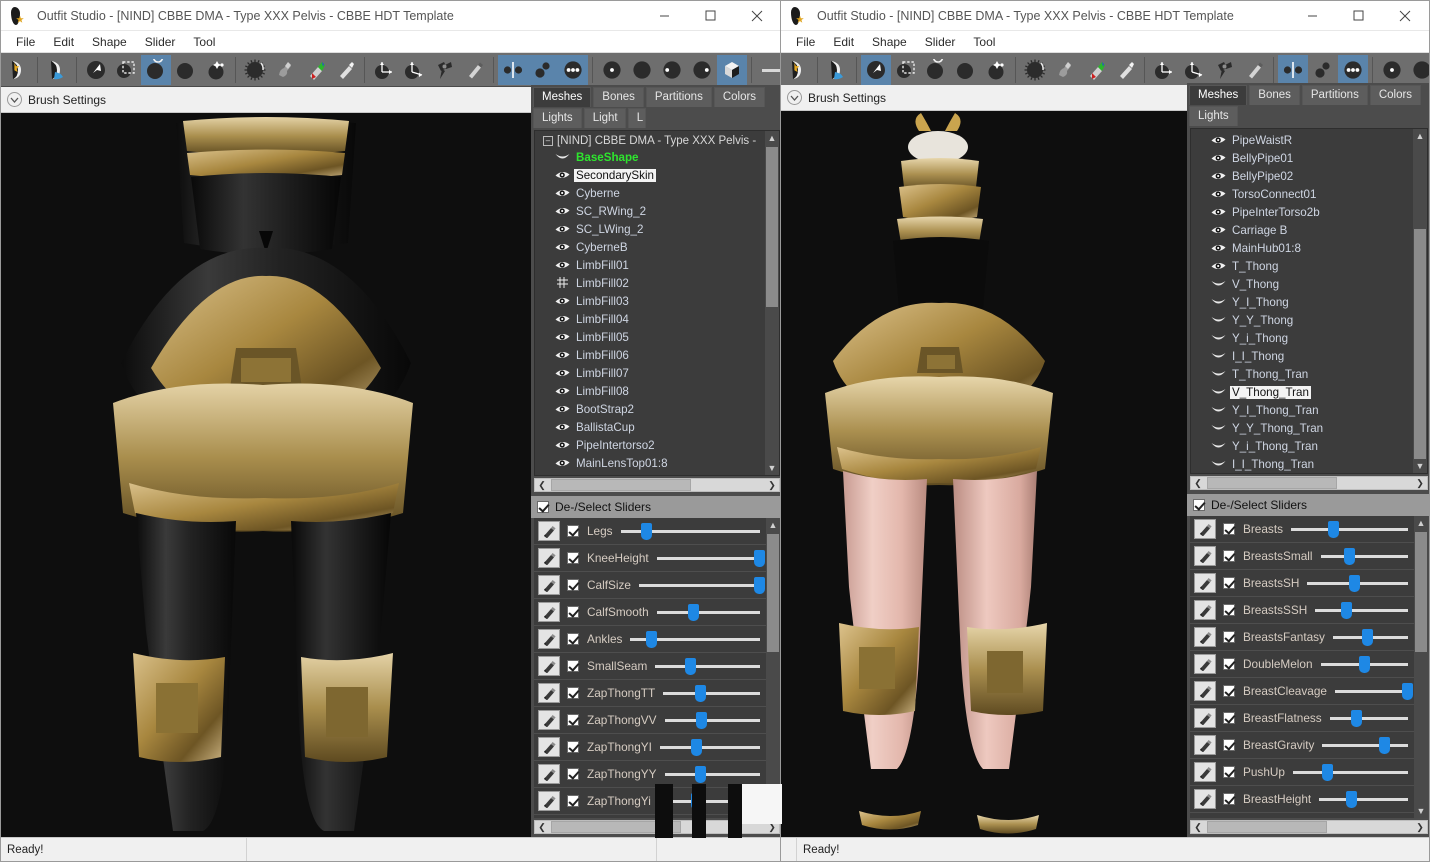 Image resolution: width=1430 pixels, height=862 pixels. I want to click on mesh-item: TorsoConnect01, so click(1309, 194).